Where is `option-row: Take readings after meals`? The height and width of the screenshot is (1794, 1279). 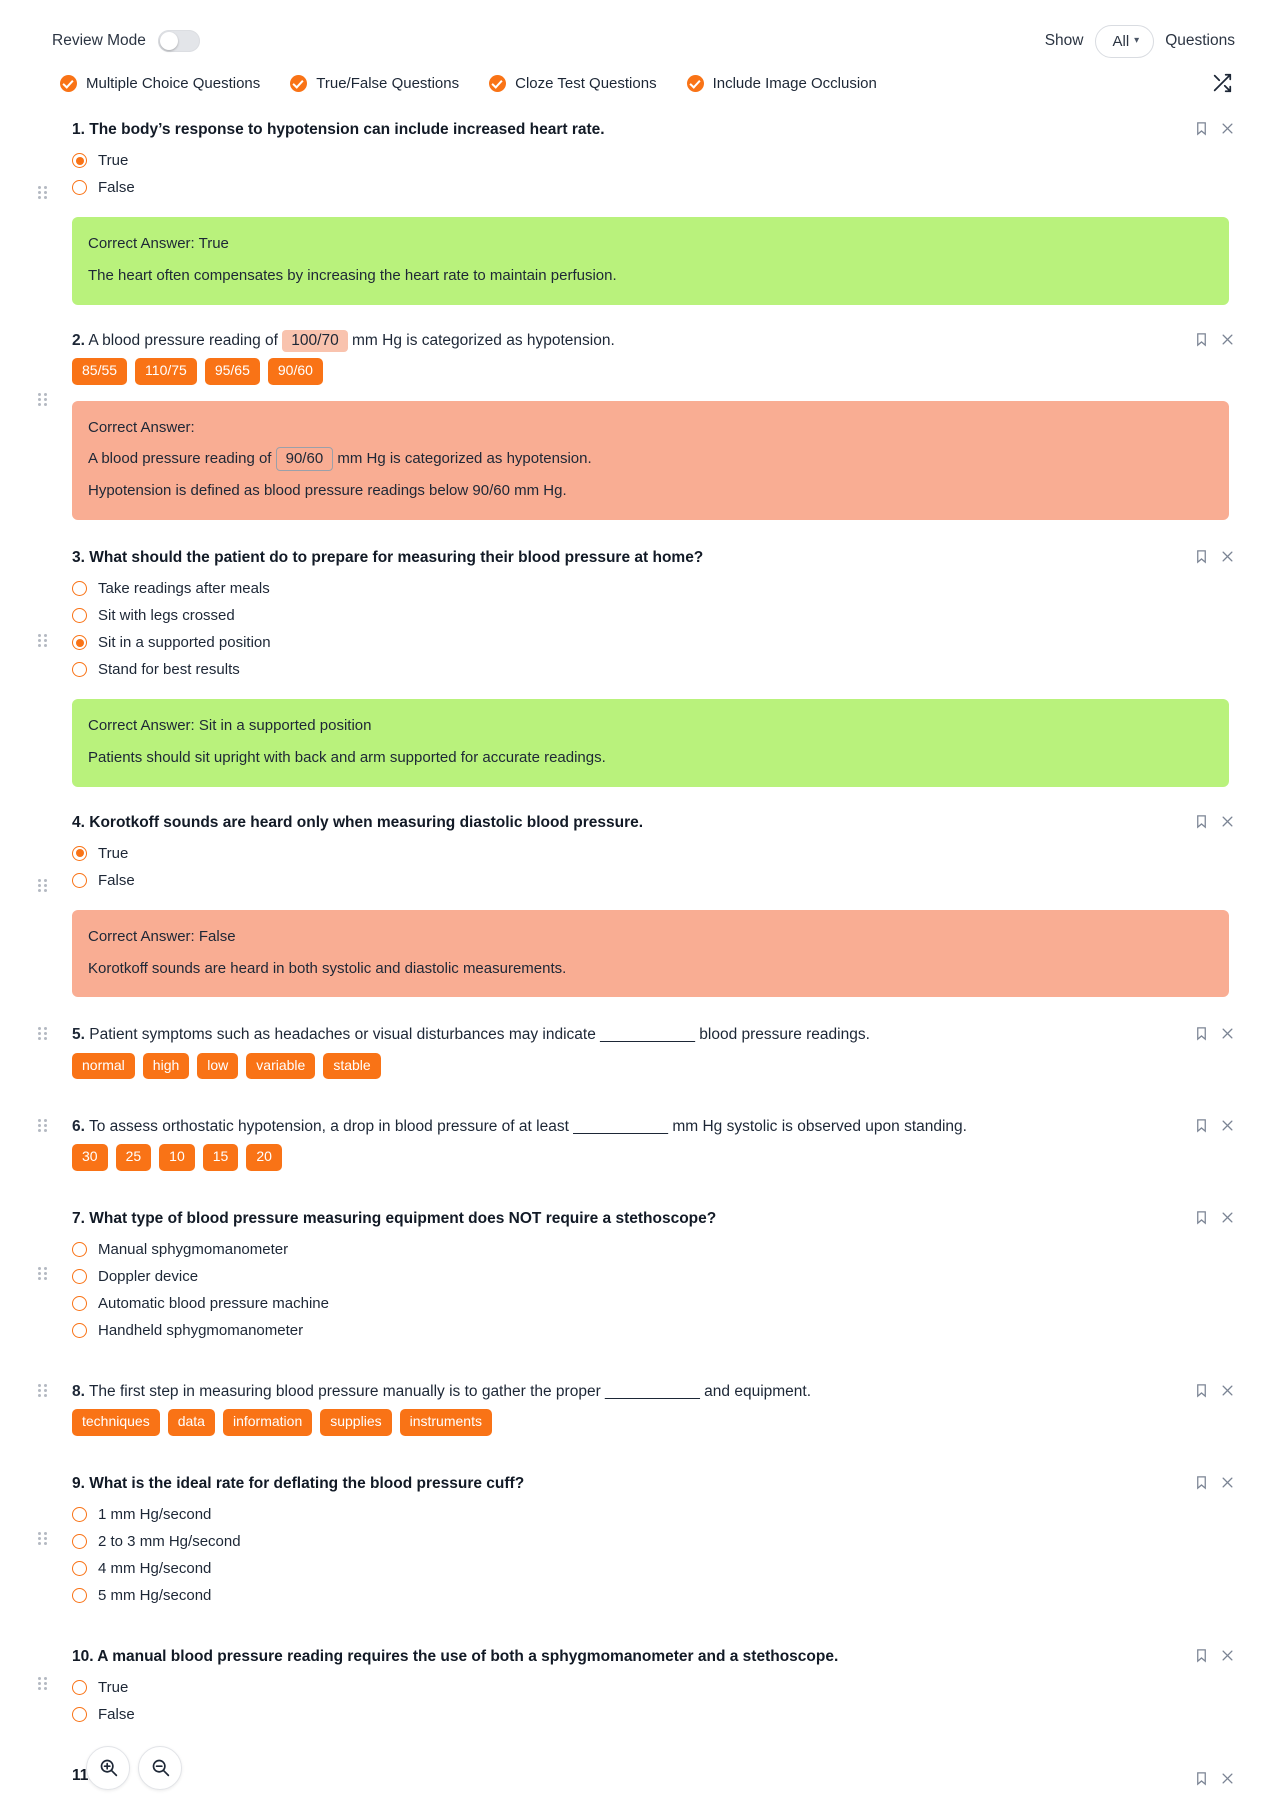
option-row: Take readings after meals is located at coordinates (653, 588).